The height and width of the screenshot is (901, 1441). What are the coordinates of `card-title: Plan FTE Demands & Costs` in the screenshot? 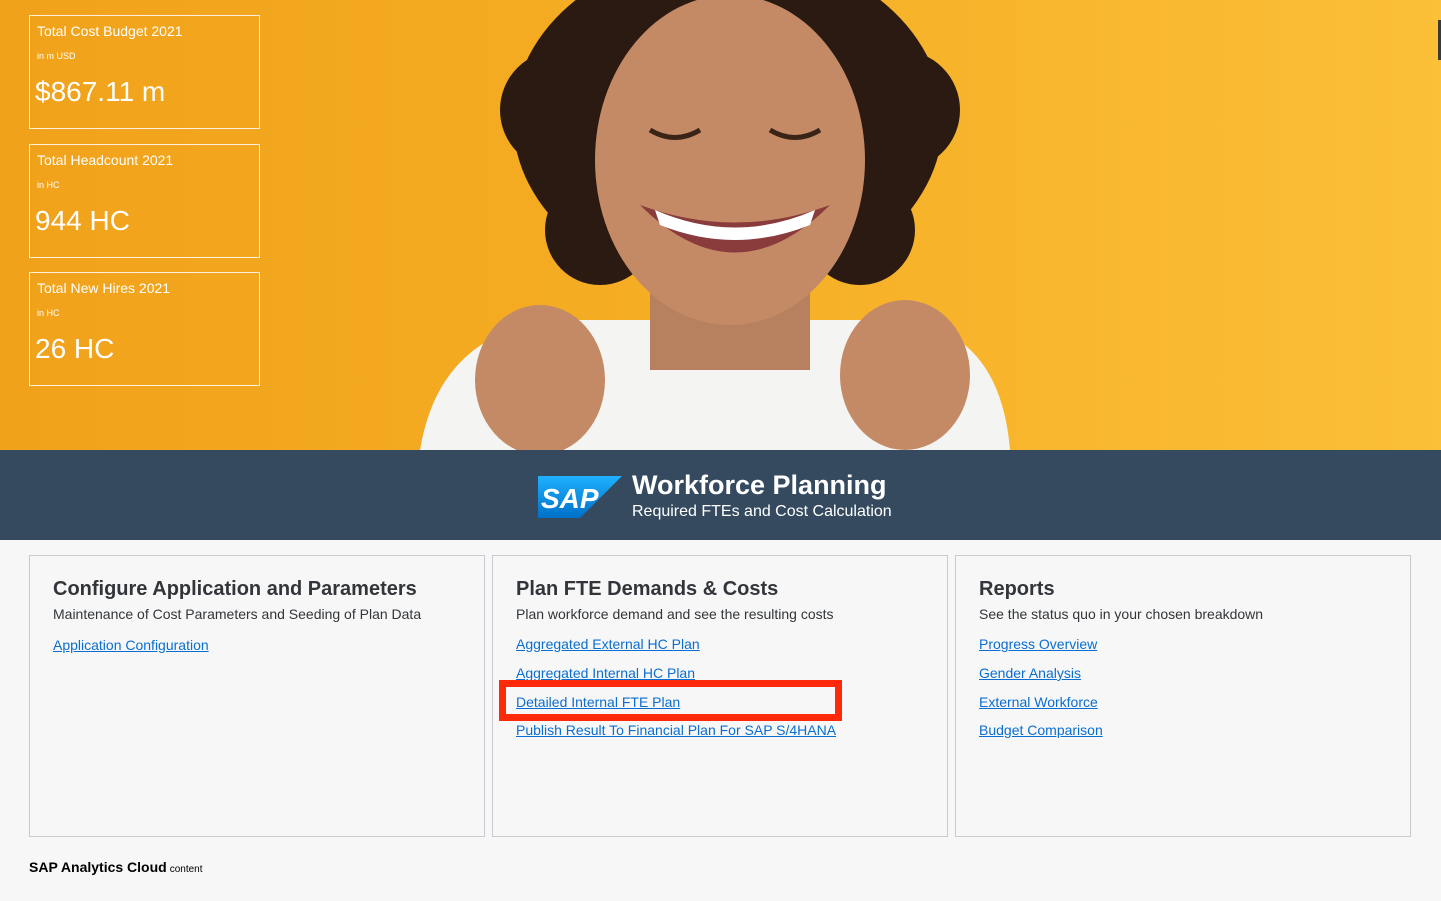 It's located at (647, 589).